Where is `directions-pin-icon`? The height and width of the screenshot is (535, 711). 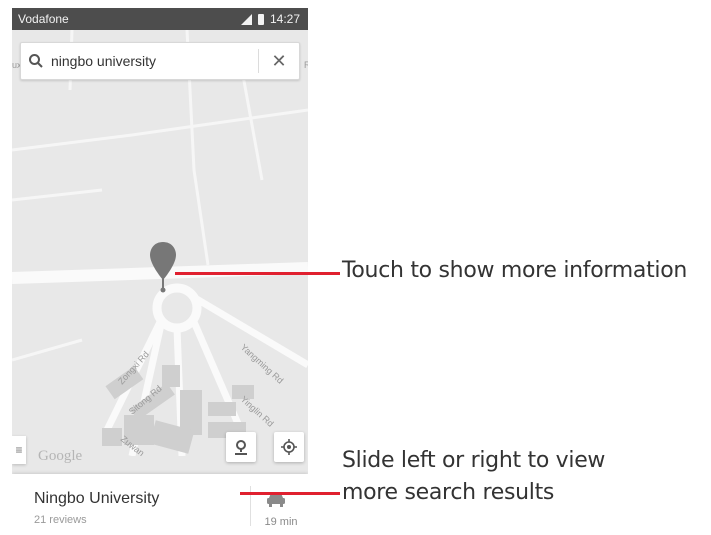
directions-pin-icon is located at coordinates (241, 447).